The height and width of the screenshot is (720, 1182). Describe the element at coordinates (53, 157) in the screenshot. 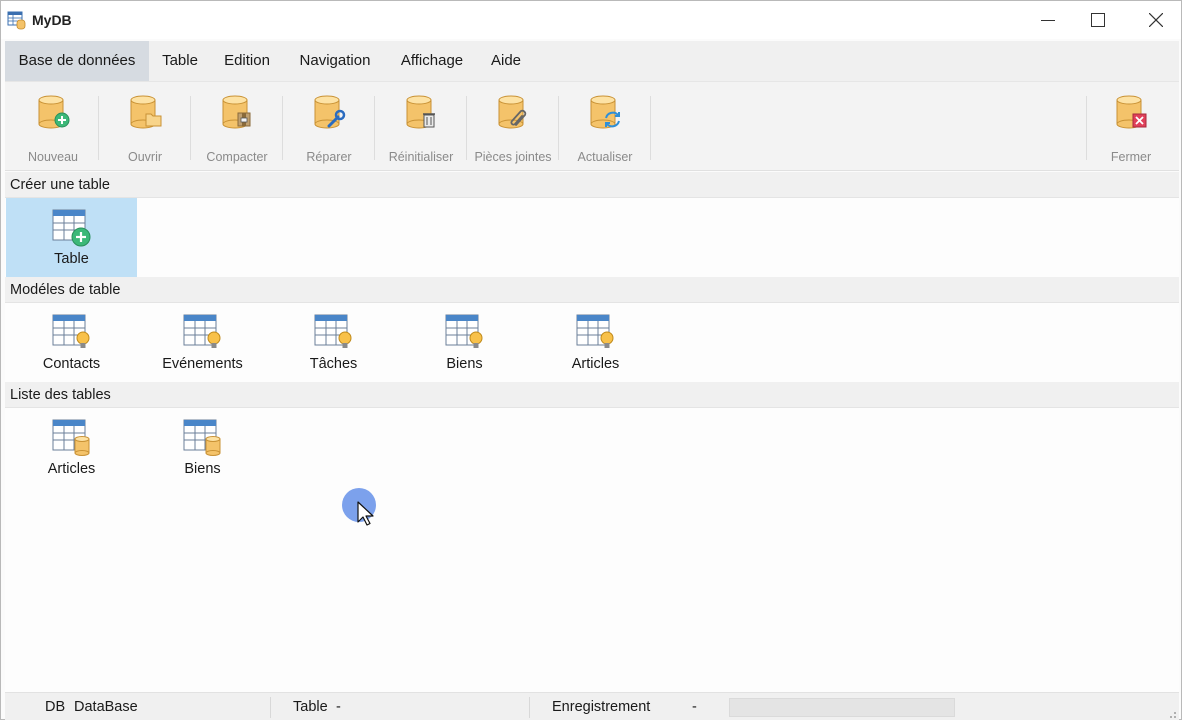

I see `new-database-label: Nouveau` at that location.